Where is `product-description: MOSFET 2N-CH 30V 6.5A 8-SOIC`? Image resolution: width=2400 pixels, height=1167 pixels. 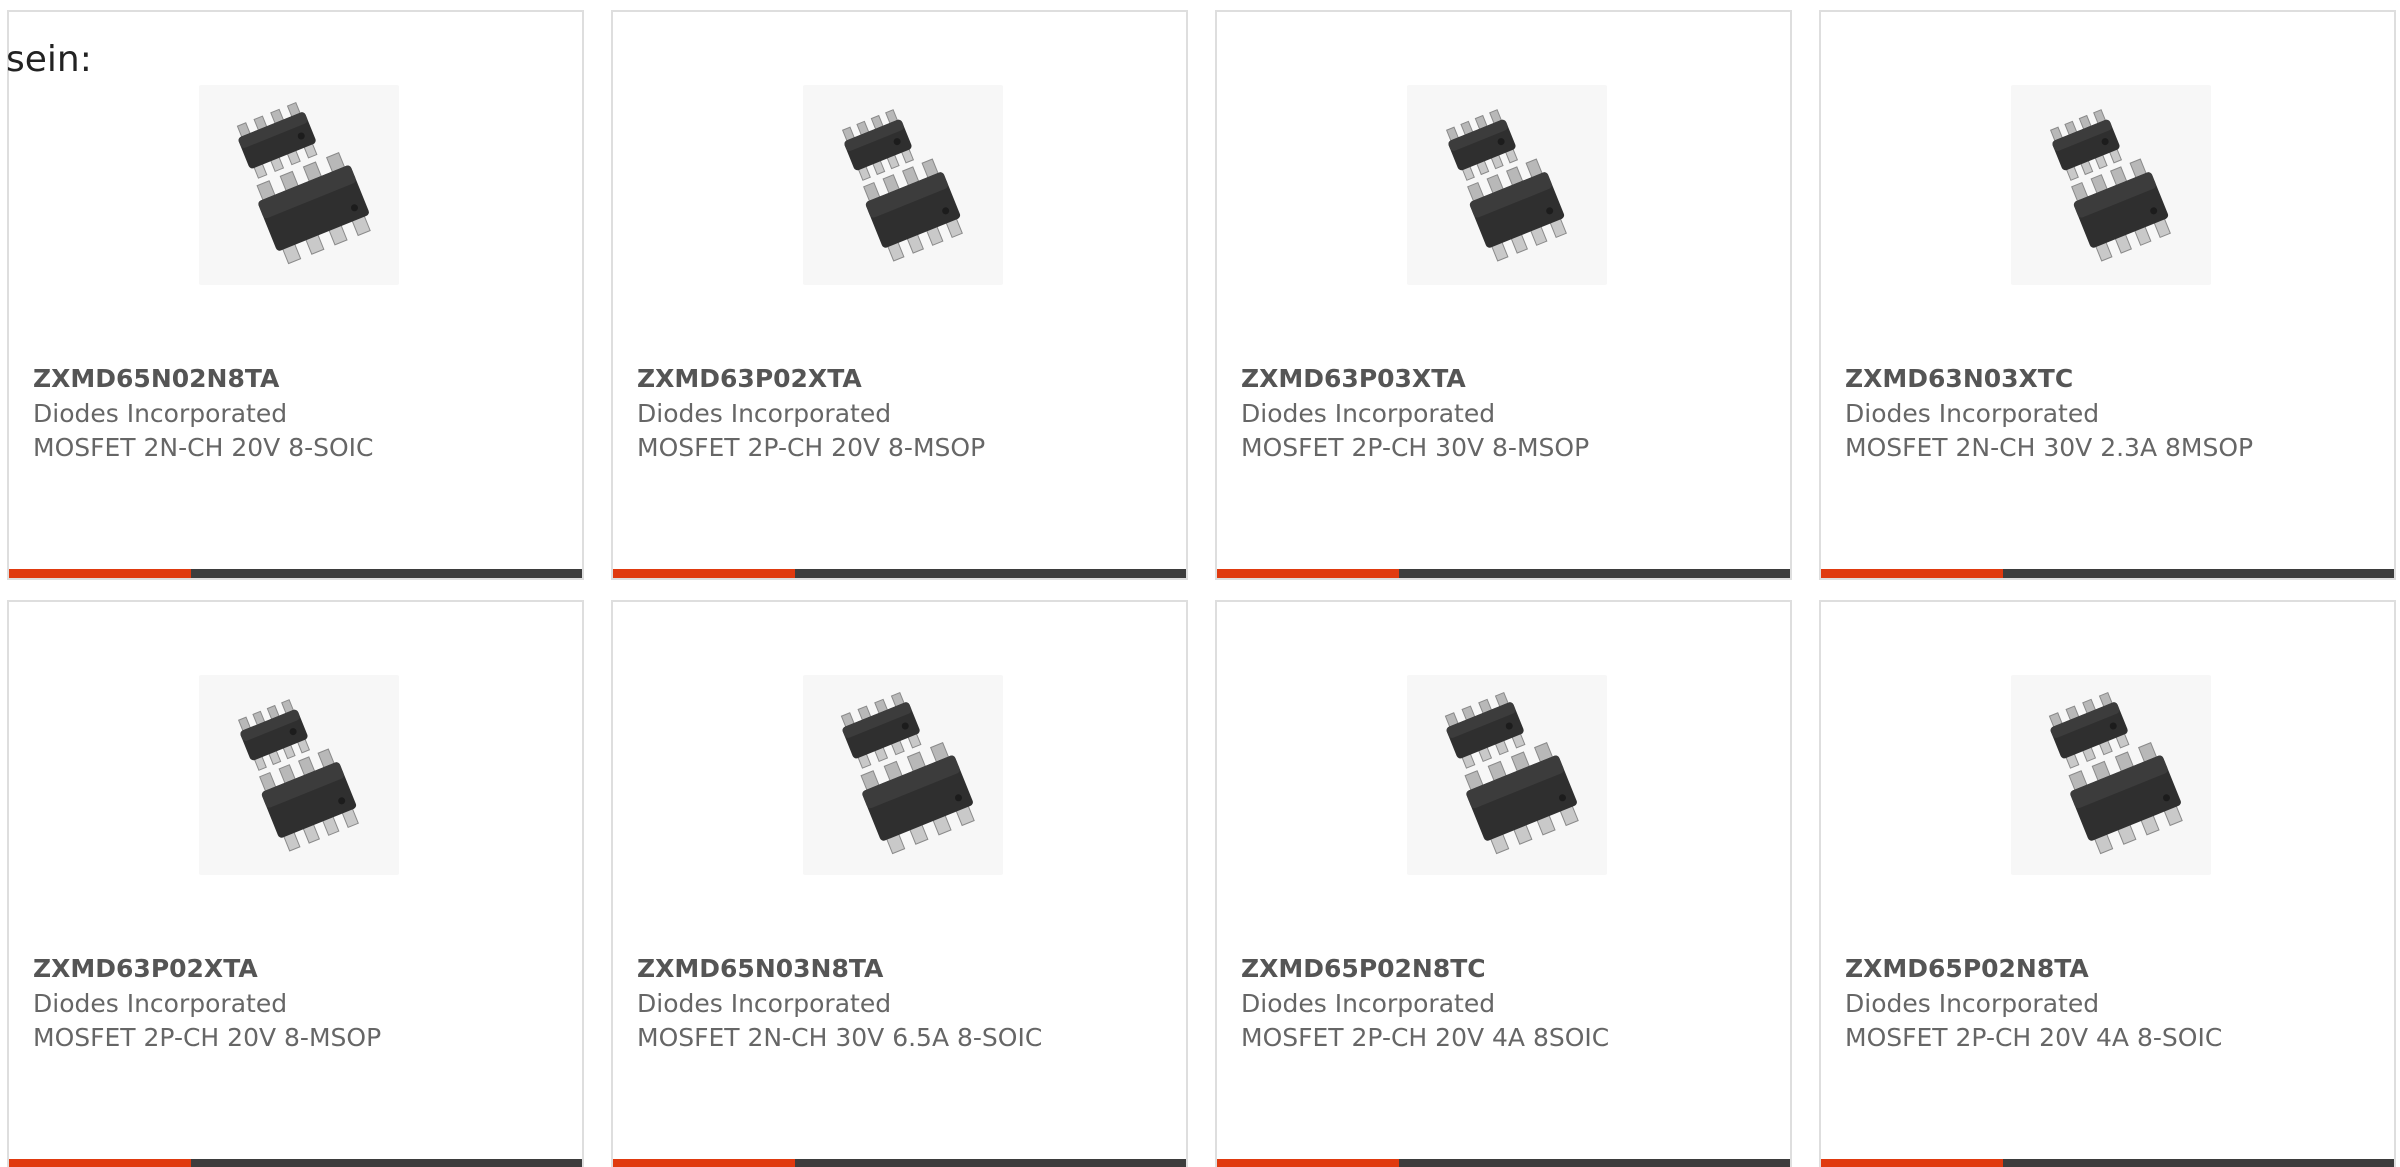 product-description: MOSFET 2N-CH 30V 6.5A 8-SOIC is located at coordinates (840, 1037).